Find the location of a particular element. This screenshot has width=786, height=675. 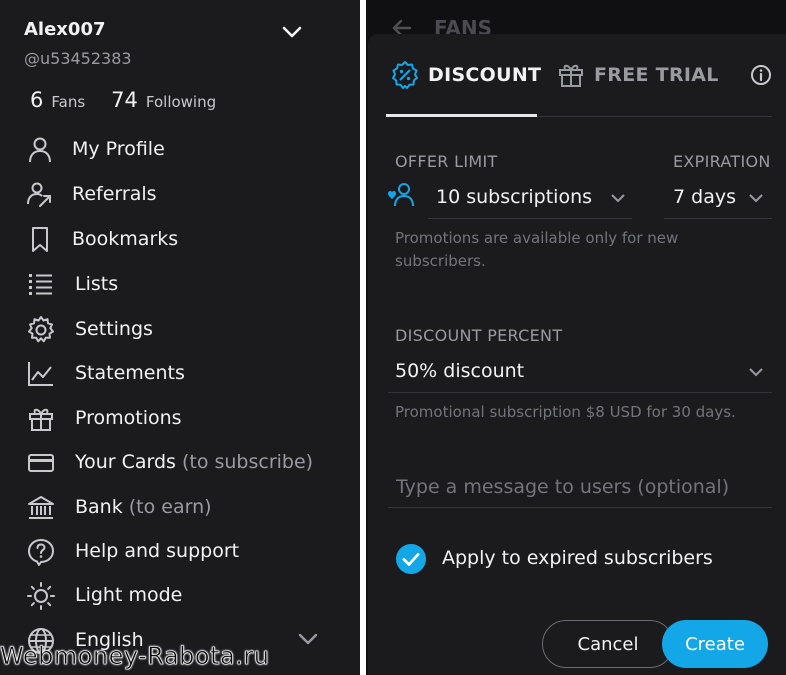

sidebar-item-bank: Bank (to earn) is located at coordinates (180, 507).